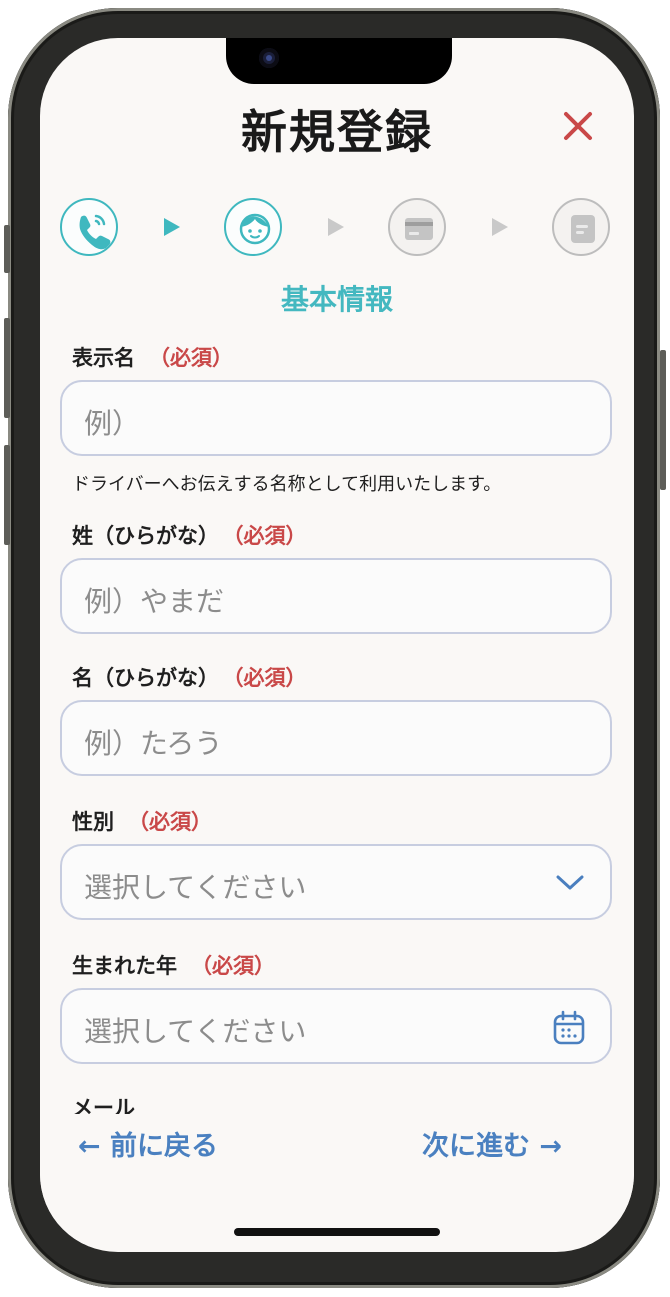  I want to click on display-name-hint: ドライバーへお伝えする名称として利用いたします。, so click(287, 484).